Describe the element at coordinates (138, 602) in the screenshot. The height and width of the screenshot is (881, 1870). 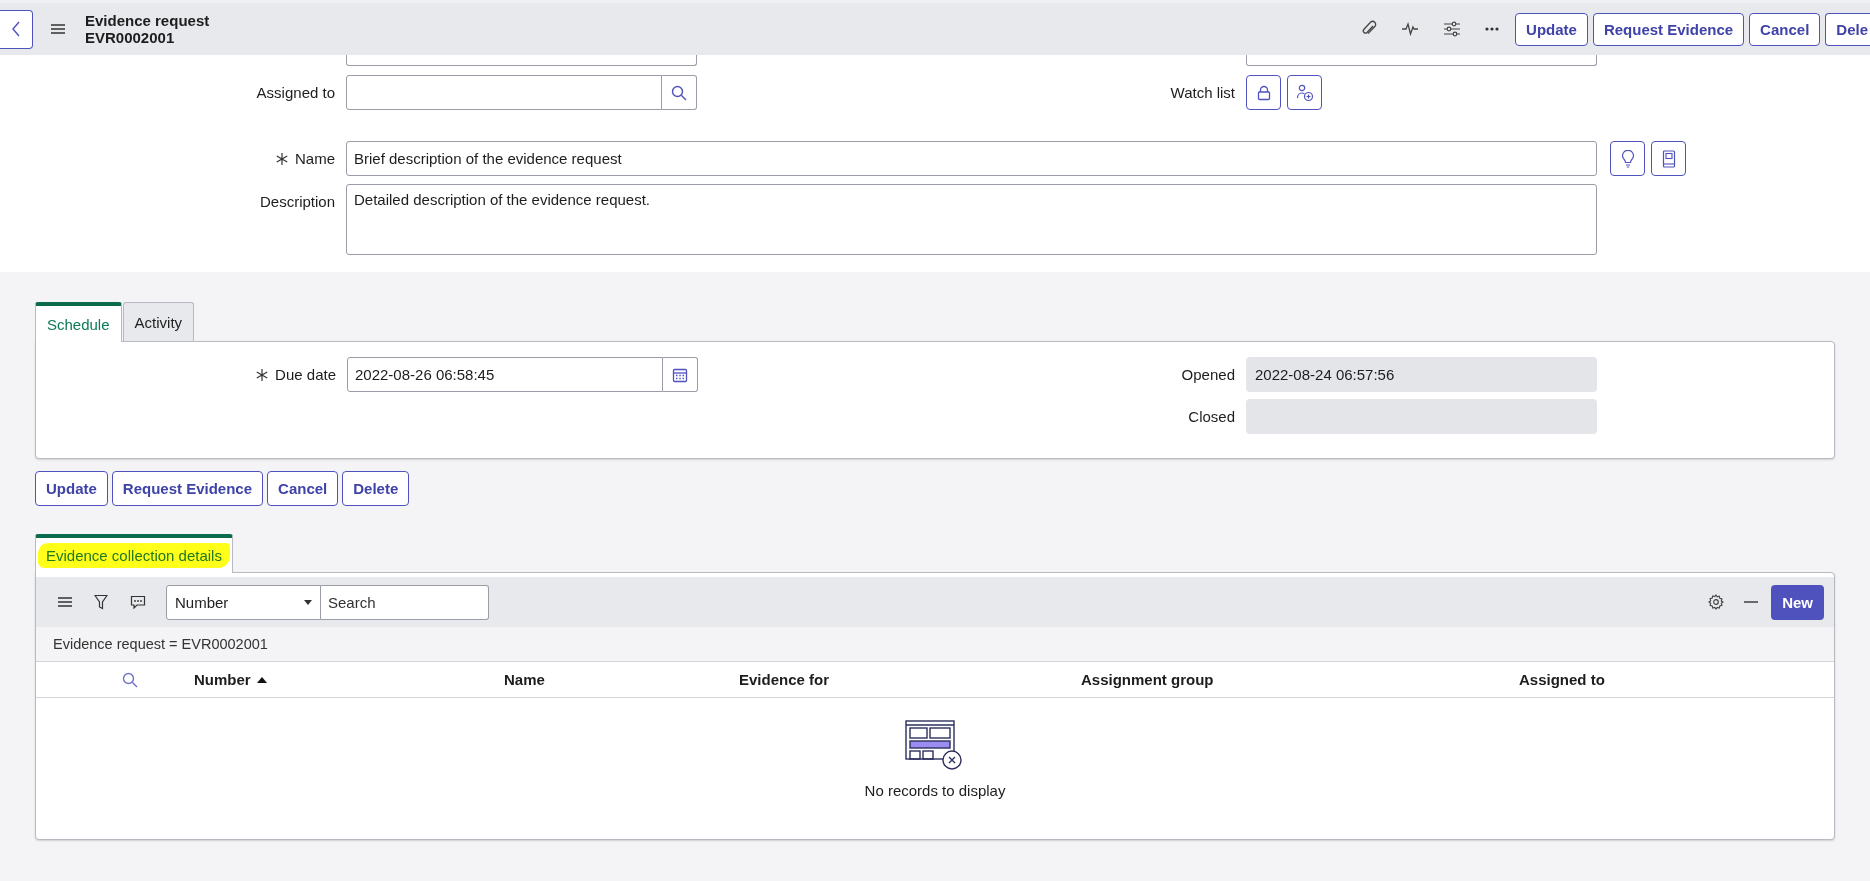
I see `comment-icon` at that location.